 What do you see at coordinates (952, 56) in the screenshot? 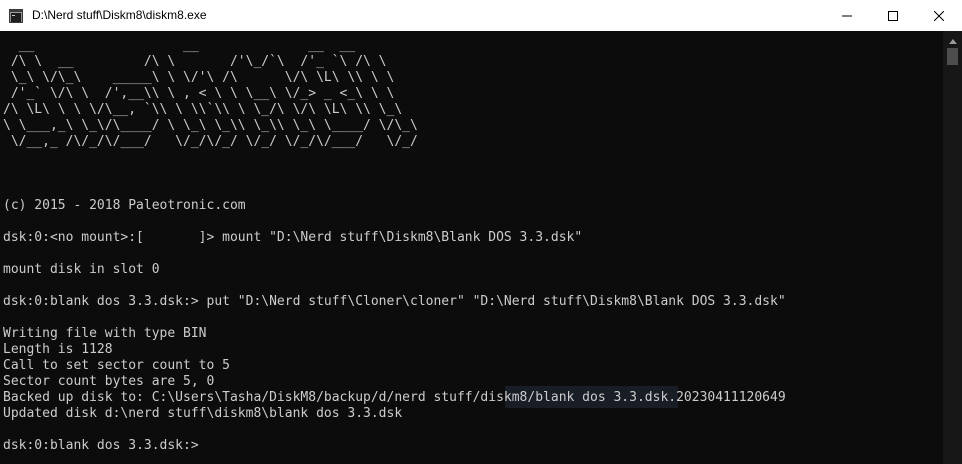
I see `scrollbar-thumb` at bounding box center [952, 56].